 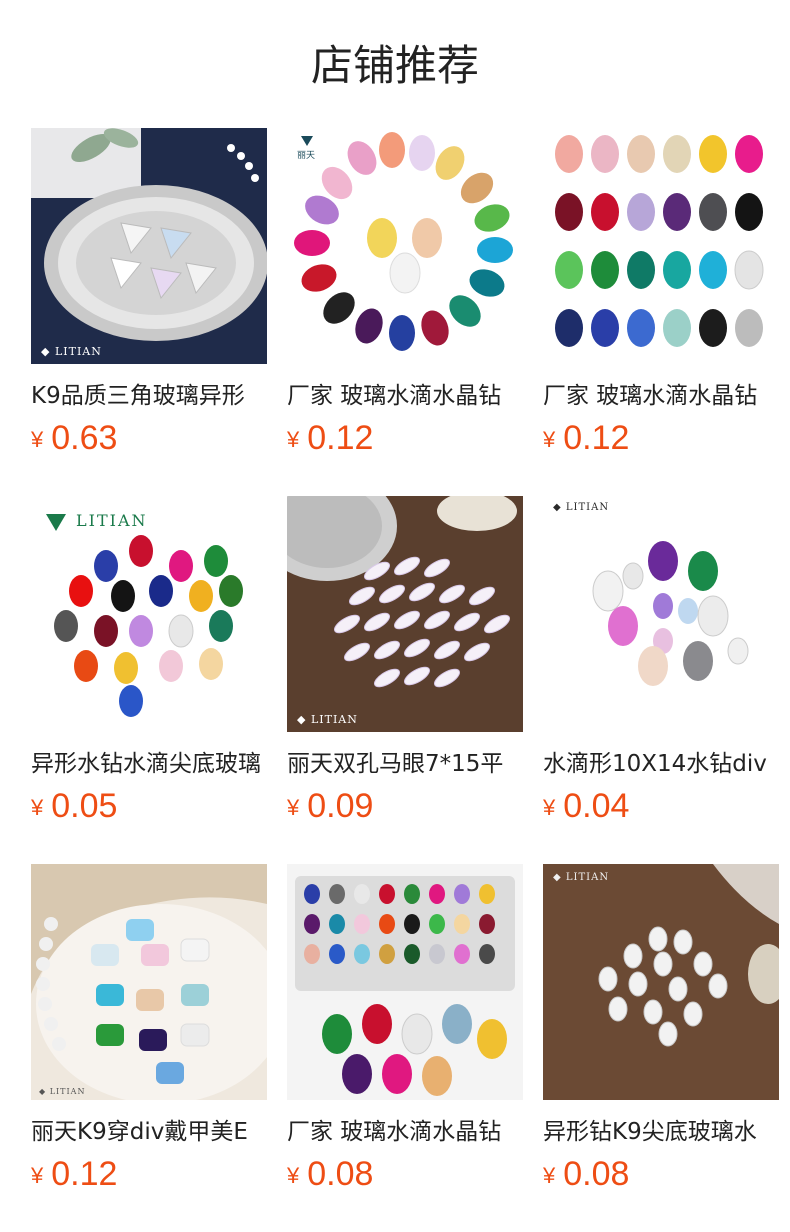 I want to click on page-title: 店铺推荐, so click(x=394, y=65).